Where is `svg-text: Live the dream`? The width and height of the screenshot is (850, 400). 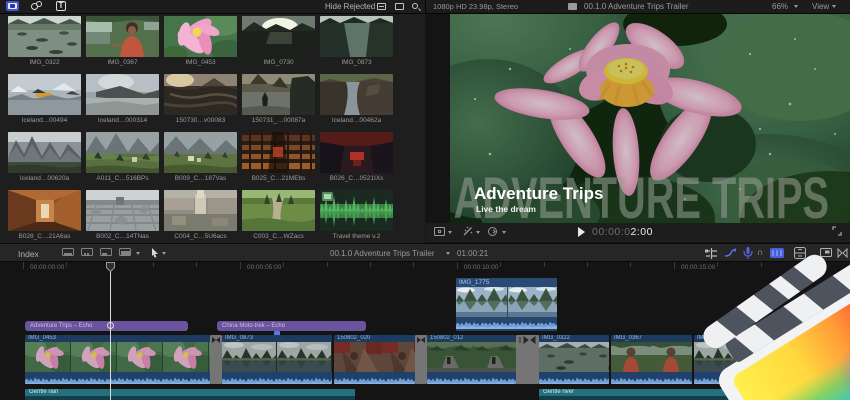
svg-text: Live the dream is located at coordinates (506, 209).